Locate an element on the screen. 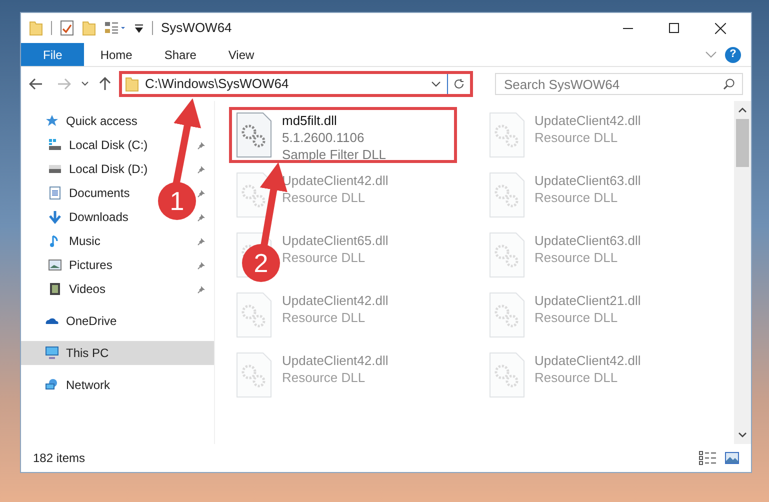 This screenshot has height=502, width=769. sidebar-item: Network is located at coordinates (88, 385).